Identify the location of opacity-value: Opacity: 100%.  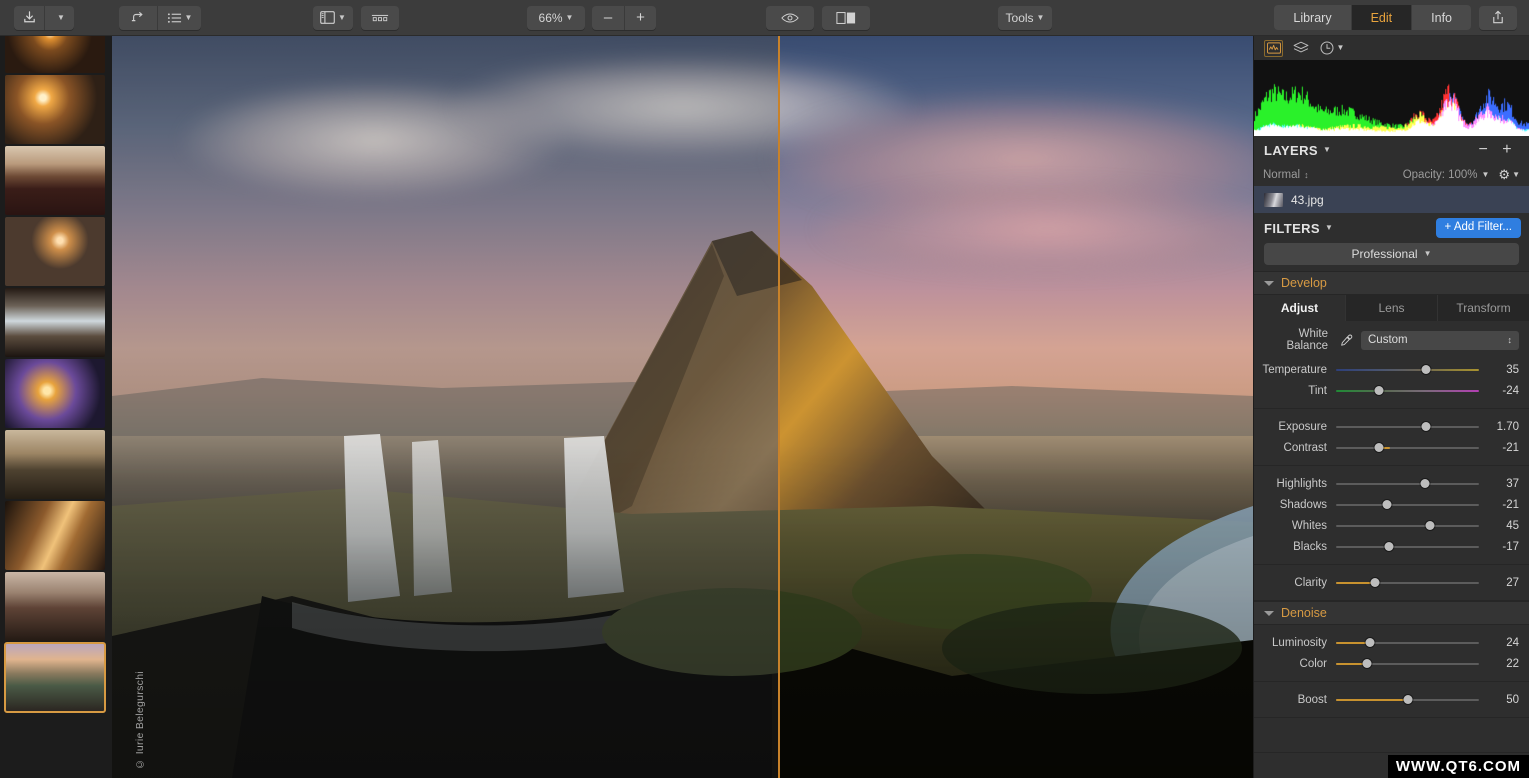
(1440, 175).